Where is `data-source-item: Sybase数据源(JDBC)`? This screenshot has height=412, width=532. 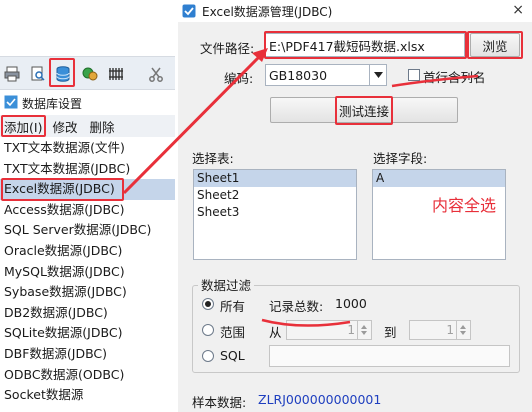
data-source-item: Sybase数据源(JDBC) is located at coordinates (87, 292).